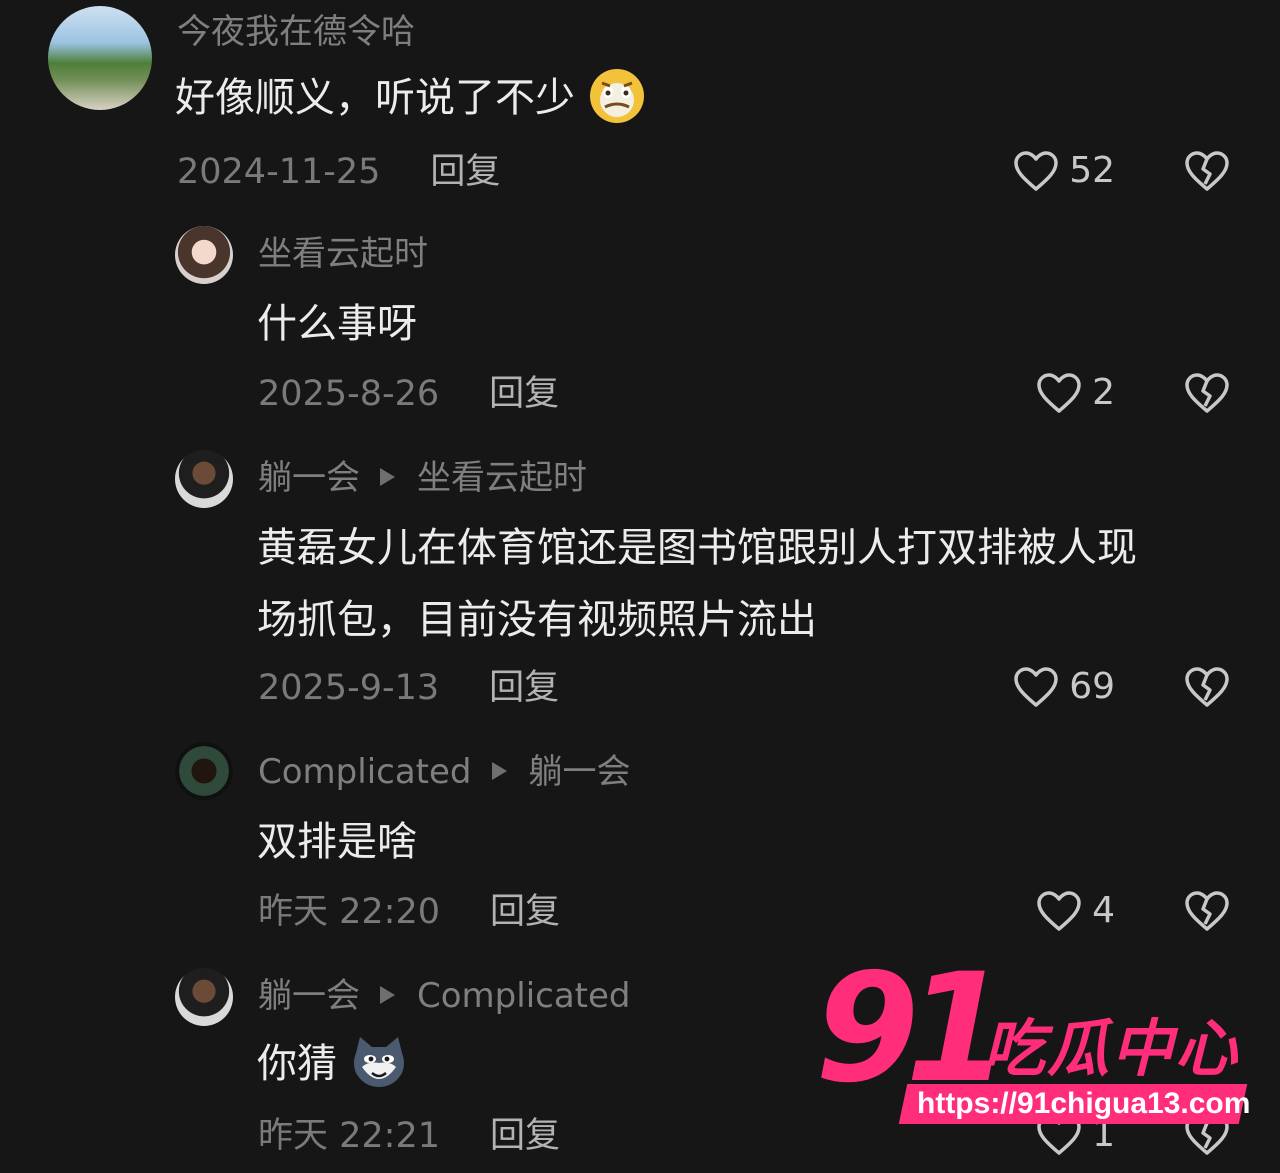  I want to click on reply-target: 躺一会, so click(579, 772).